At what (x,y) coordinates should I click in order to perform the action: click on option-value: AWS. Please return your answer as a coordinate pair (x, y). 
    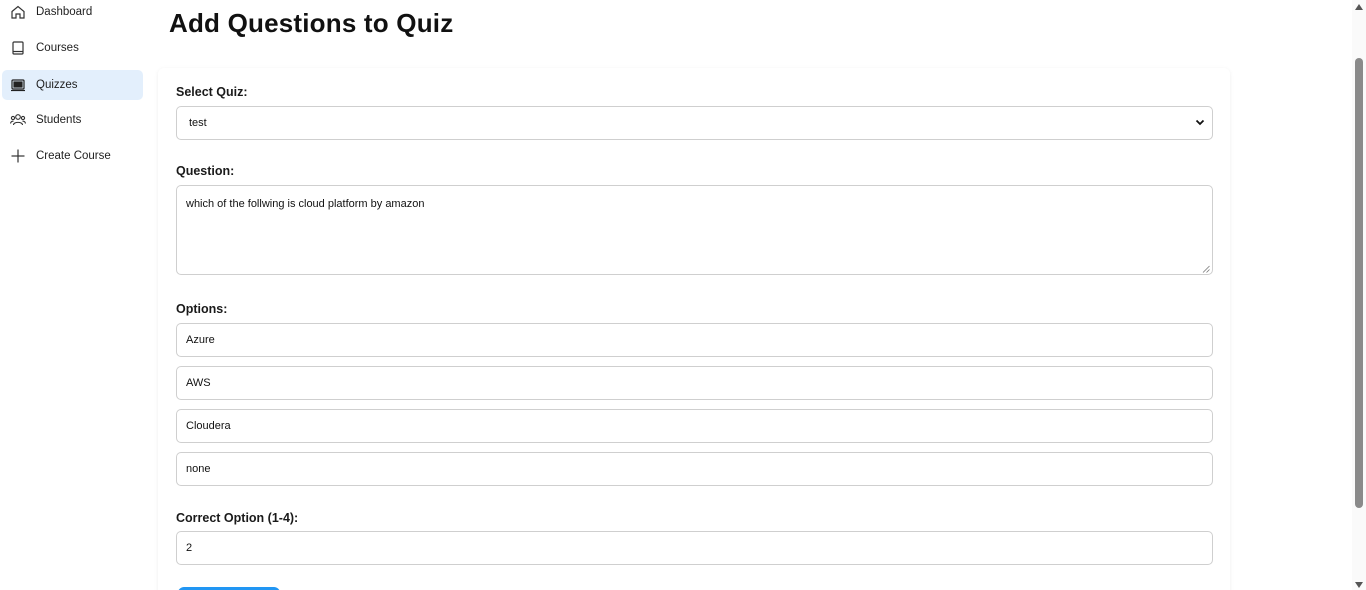
    Looking at the image, I should click on (198, 383).